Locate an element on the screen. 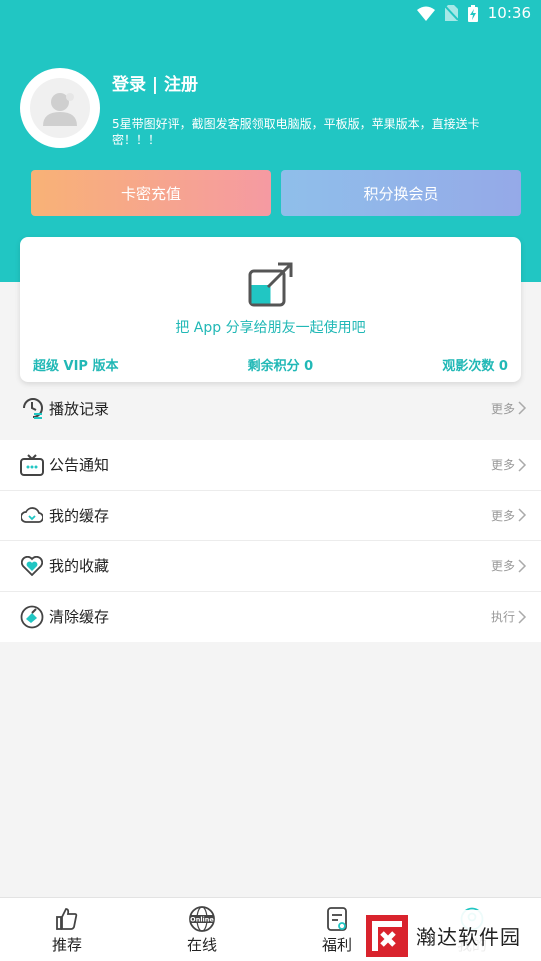 The width and height of the screenshot is (541, 961). nav-label: 福利 is located at coordinates (336, 945).